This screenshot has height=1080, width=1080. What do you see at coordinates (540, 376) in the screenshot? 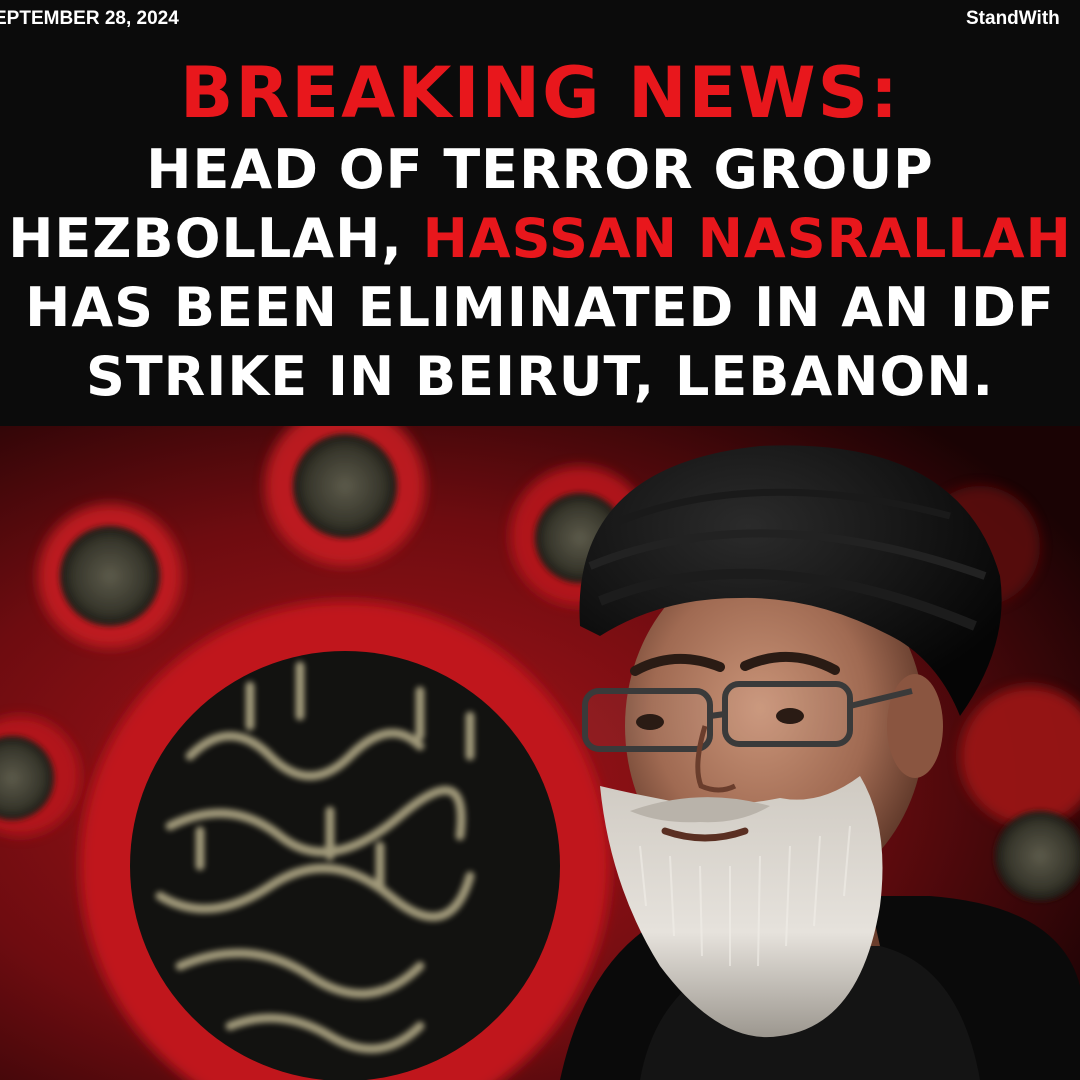
I see `headline-line-4: STRIKE IN BEIRUT, LEBANON.` at bounding box center [540, 376].